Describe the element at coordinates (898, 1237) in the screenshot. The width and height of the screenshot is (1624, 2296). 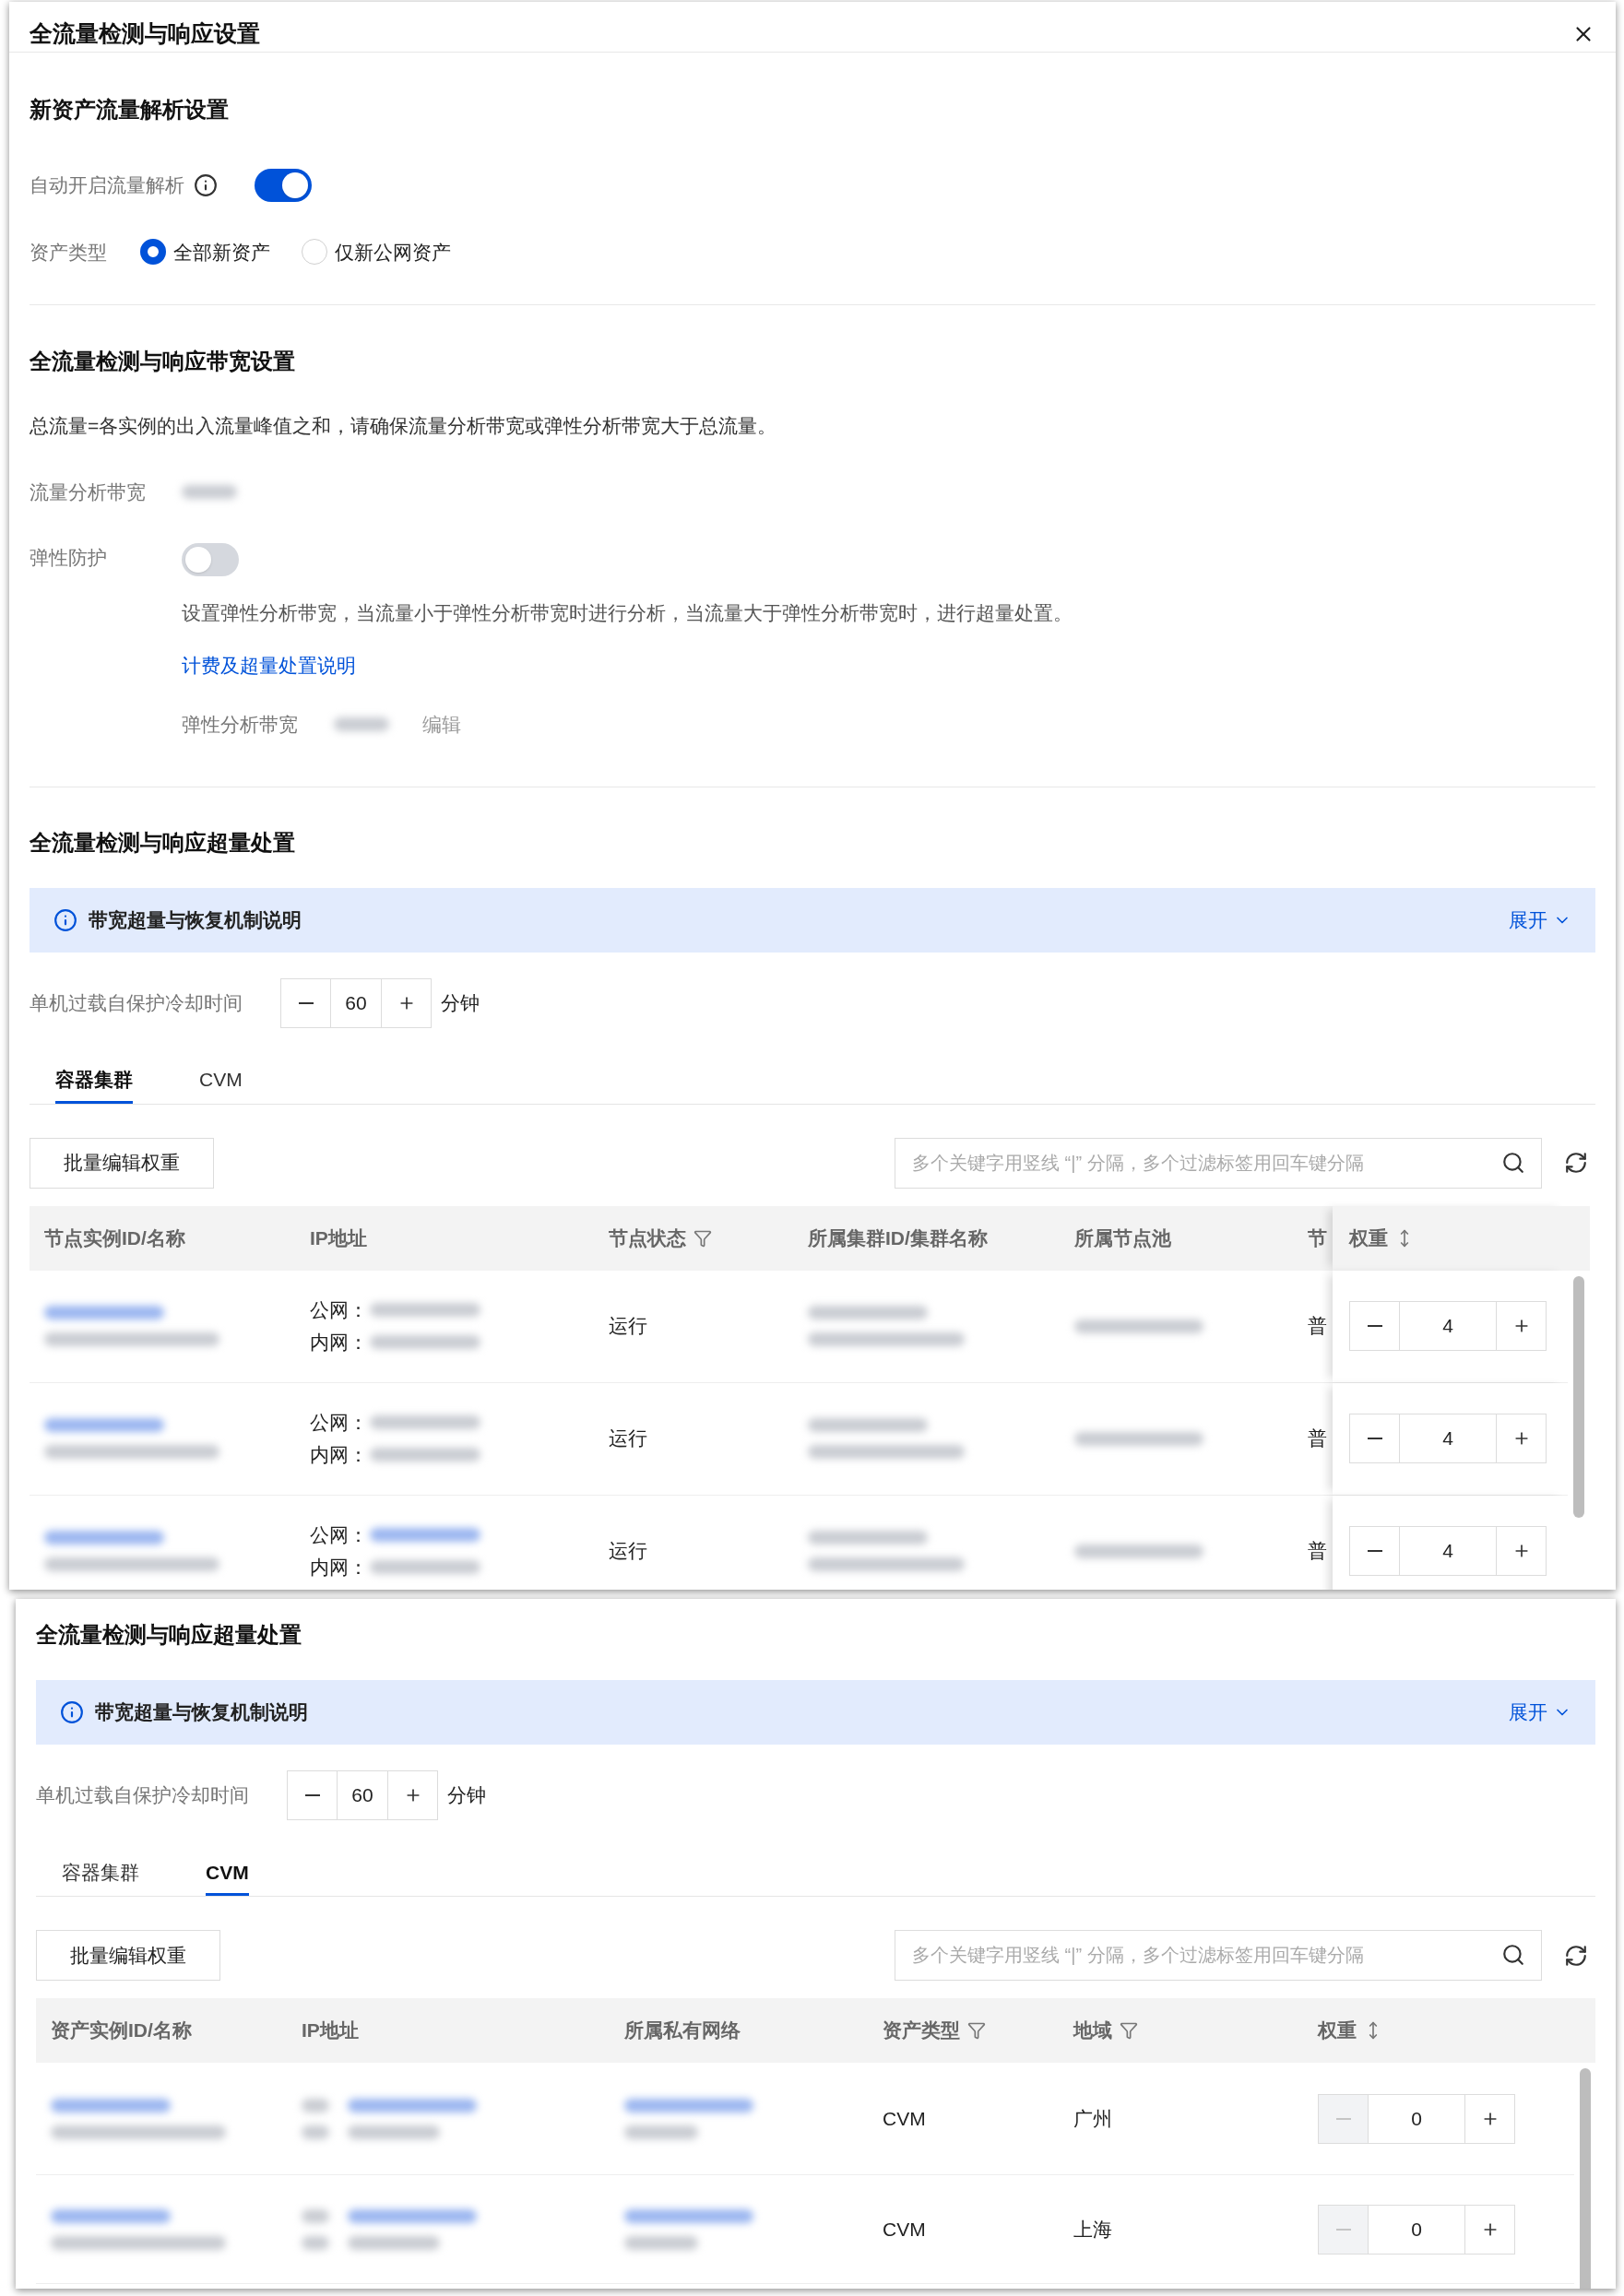
I see `column-header: 所属集群ID/集群名称` at that location.